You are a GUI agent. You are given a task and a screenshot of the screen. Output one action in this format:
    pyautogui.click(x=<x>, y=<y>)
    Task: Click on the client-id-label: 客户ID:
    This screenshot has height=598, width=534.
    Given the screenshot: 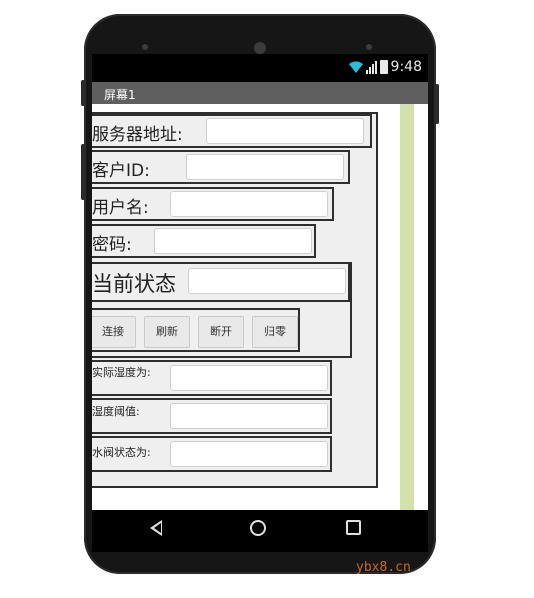 What is the action you would take?
    pyautogui.click(x=121, y=171)
    